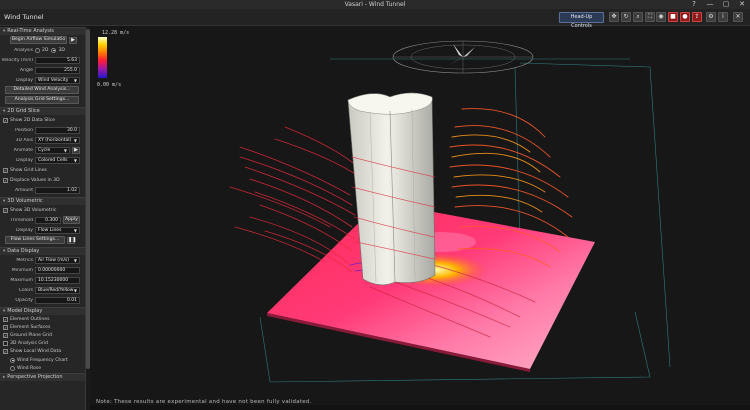  I want to click on section-title: Perspective Projection, so click(35, 377).